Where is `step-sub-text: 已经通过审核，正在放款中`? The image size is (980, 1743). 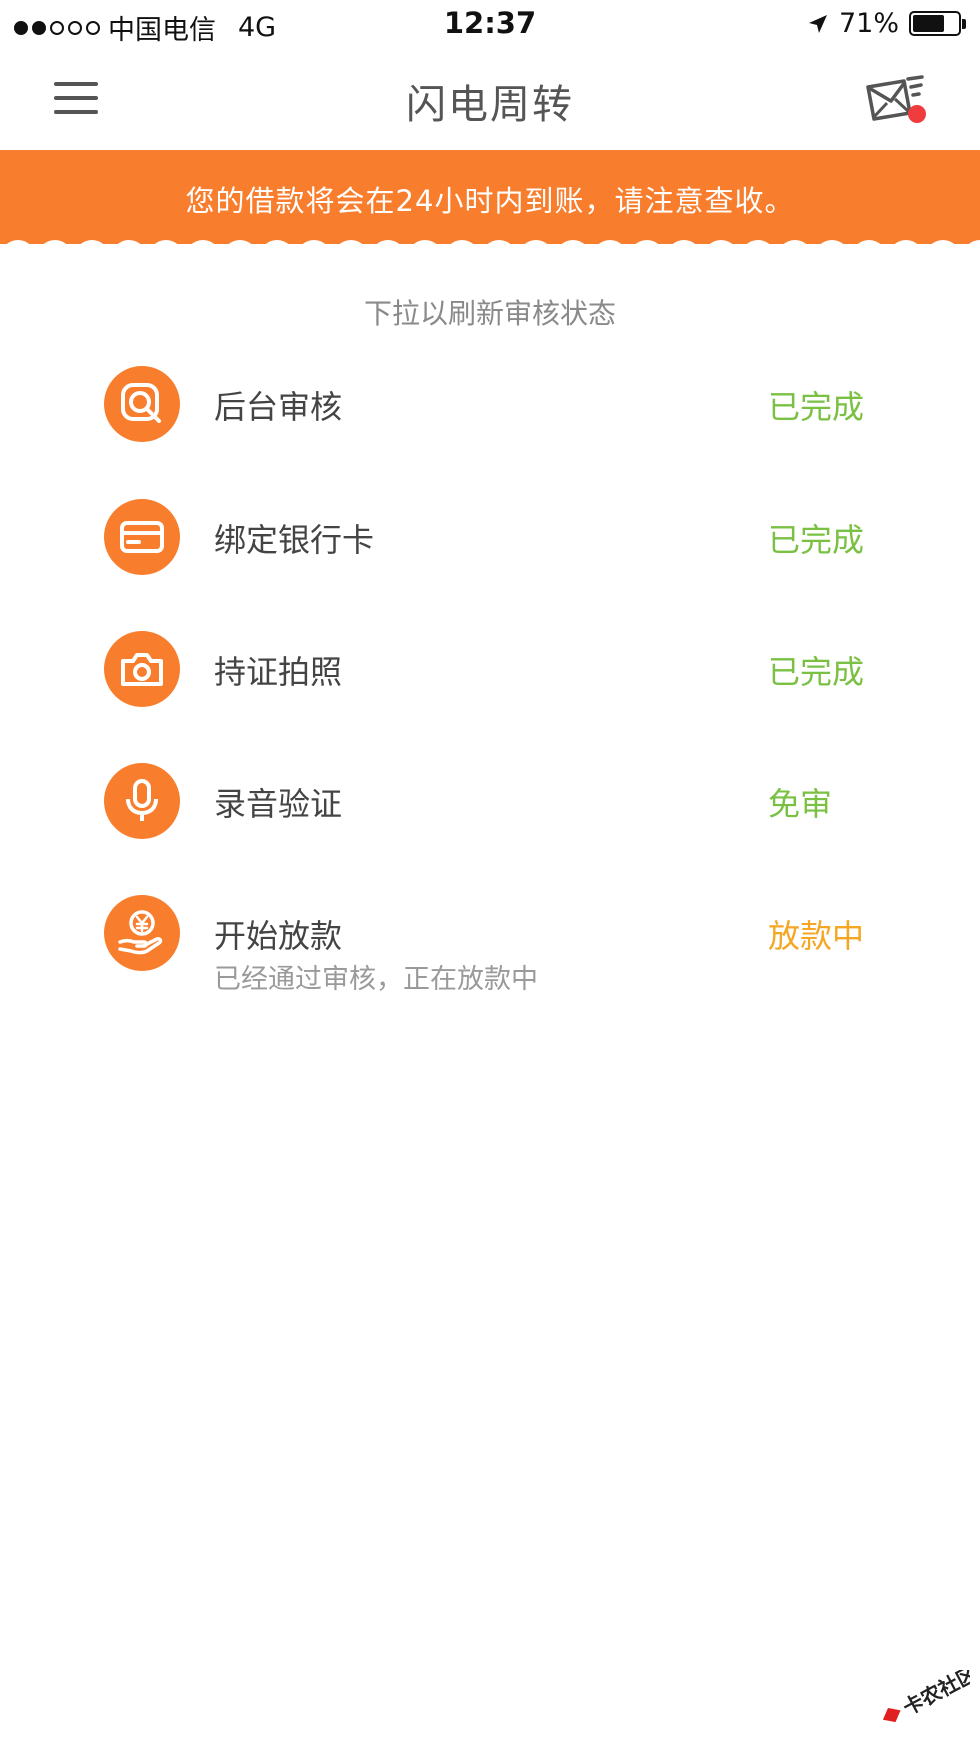 step-sub-text: 已经通过审核，正在放款中 is located at coordinates (376, 979).